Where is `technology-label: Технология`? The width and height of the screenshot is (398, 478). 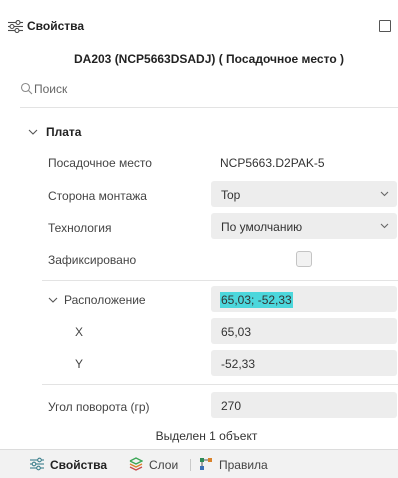
technology-label: Технология is located at coordinates (80, 228).